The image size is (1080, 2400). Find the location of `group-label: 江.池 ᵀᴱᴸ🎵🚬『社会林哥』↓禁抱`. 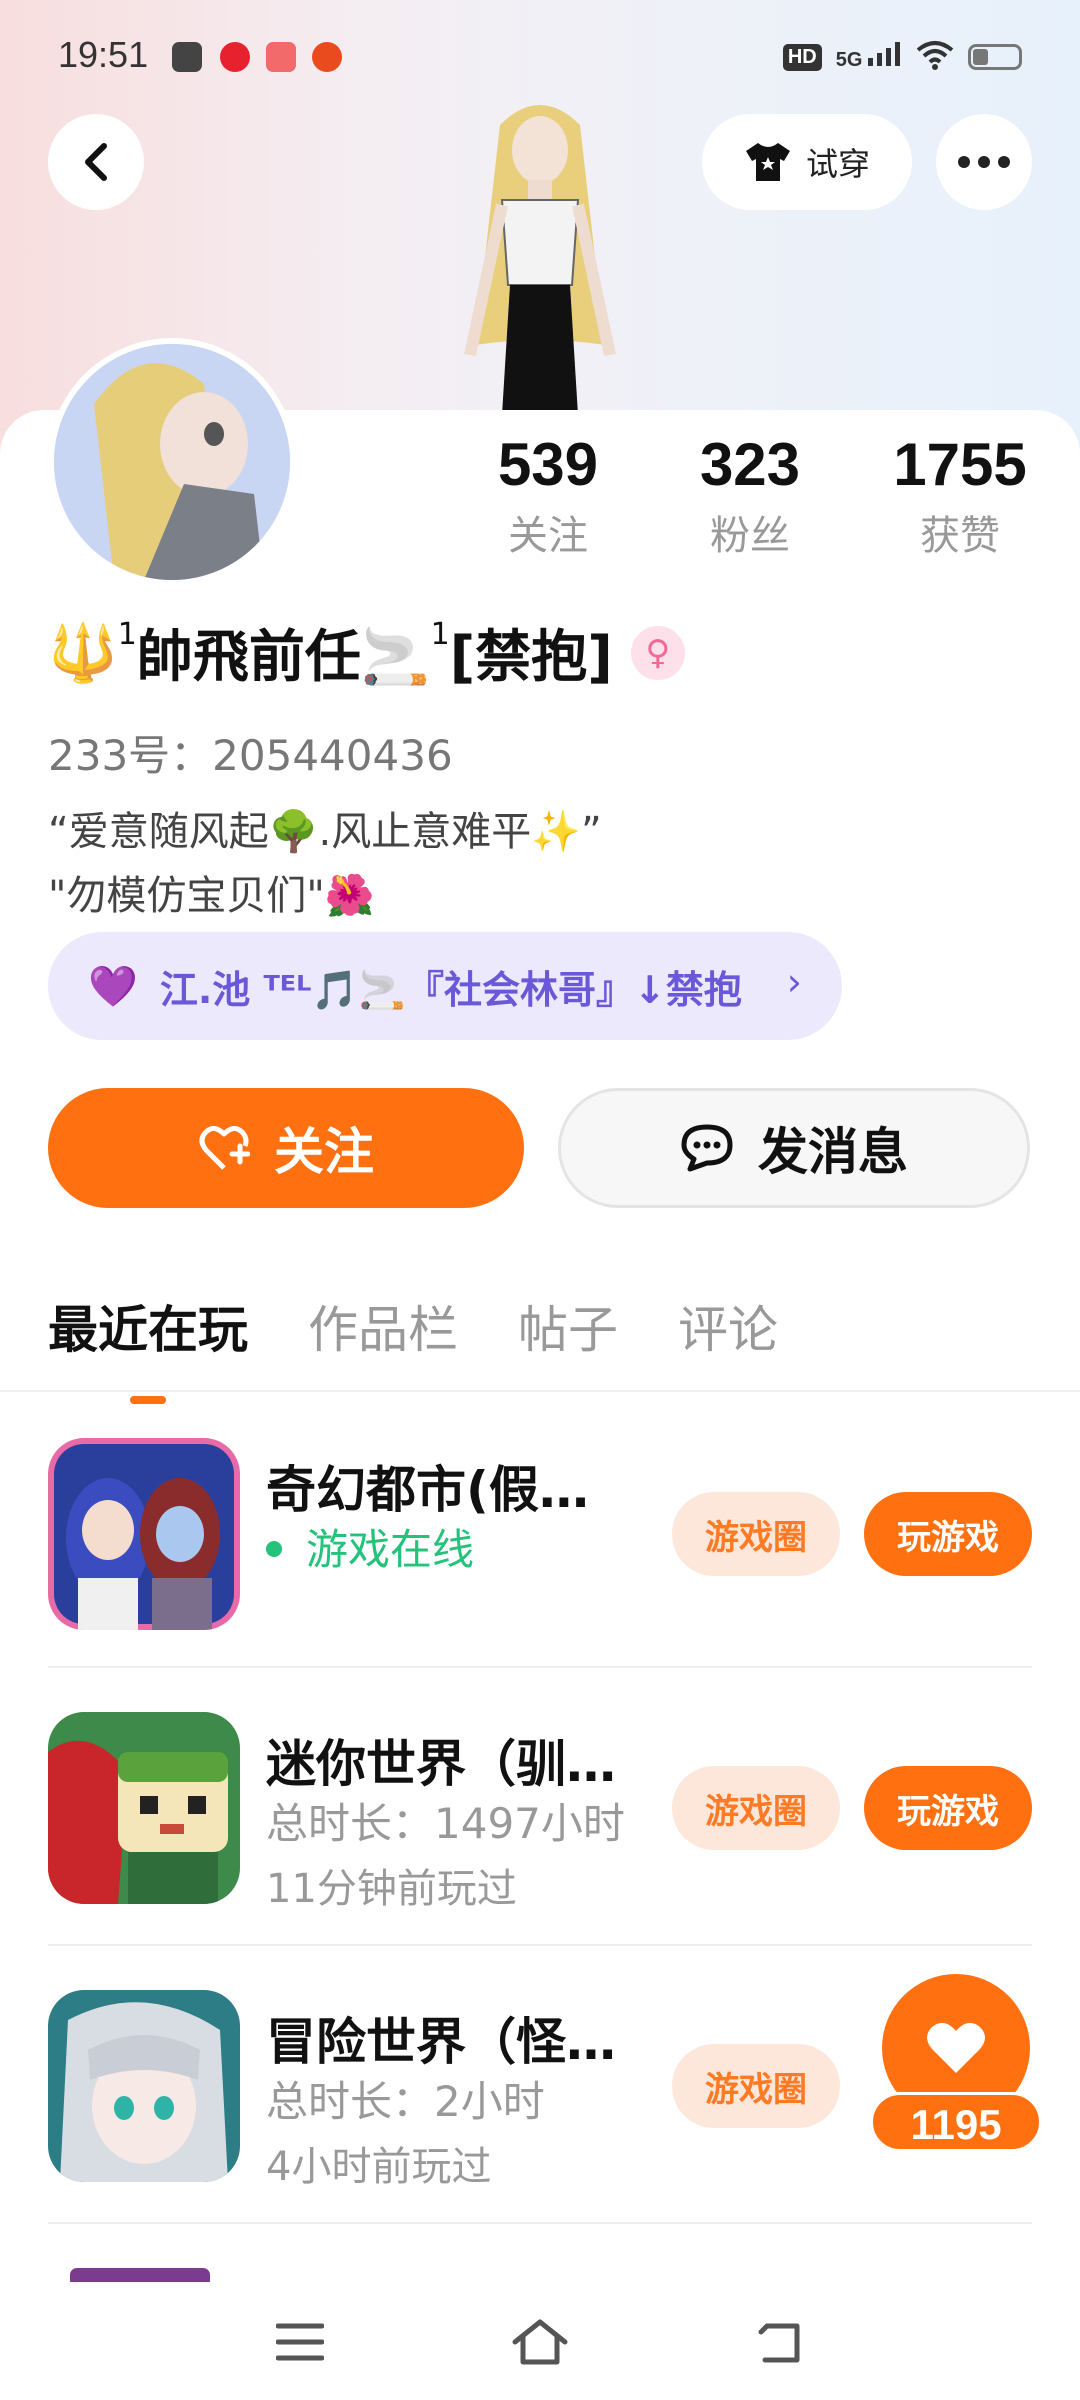

group-label: 江.池 ᵀᴱᴸ🎵🚬『社会林哥』↓禁抱 is located at coordinates (450, 989).